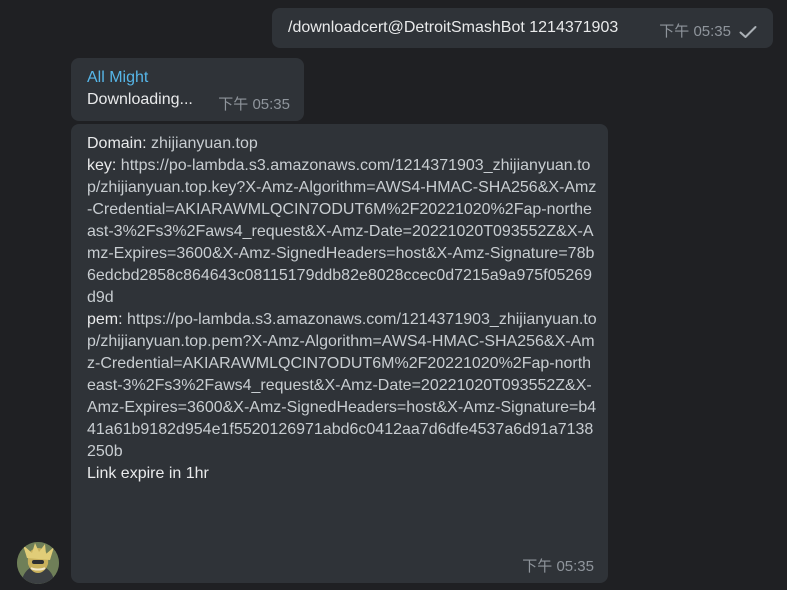 The height and width of the screenshot is (590, 787). I want to click on command-argument: 1214371903, so click(574, 27).